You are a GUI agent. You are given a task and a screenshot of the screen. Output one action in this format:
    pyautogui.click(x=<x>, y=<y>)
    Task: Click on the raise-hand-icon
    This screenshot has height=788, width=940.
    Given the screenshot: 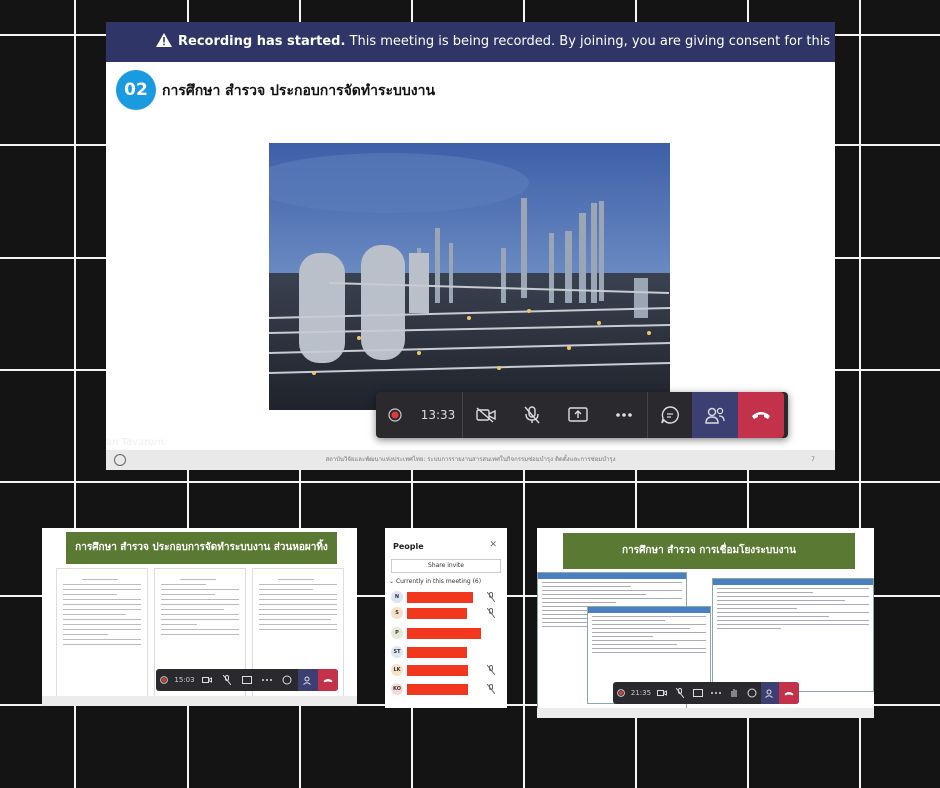 What is the action you would take?
    pyautogui.click(x=734, y=693)
    